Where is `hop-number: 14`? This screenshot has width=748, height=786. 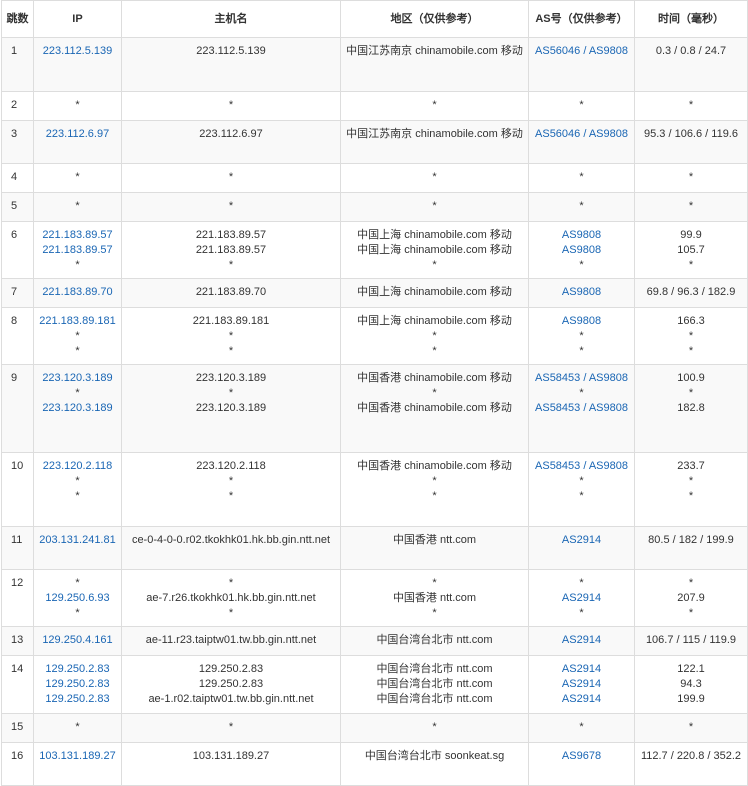 hop-number: 14 is located at coordinates (17, 684).